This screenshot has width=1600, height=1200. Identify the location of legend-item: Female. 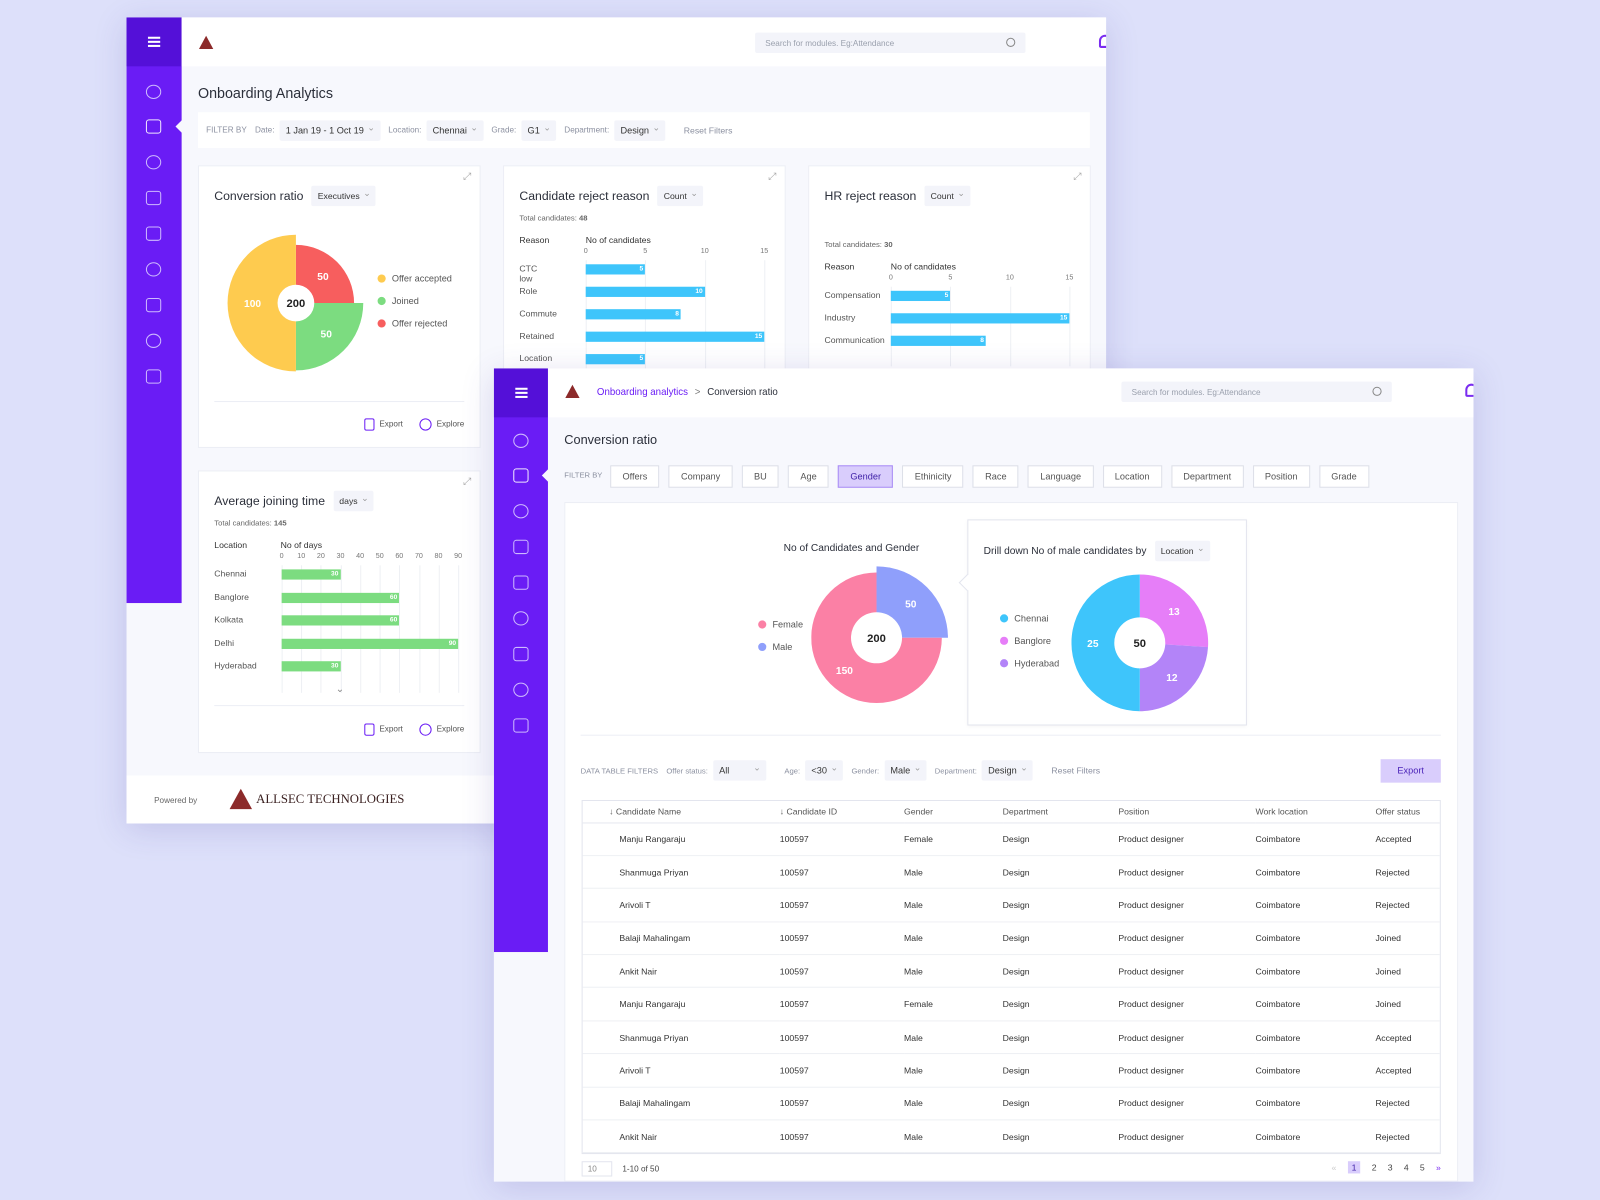
(780, 624).